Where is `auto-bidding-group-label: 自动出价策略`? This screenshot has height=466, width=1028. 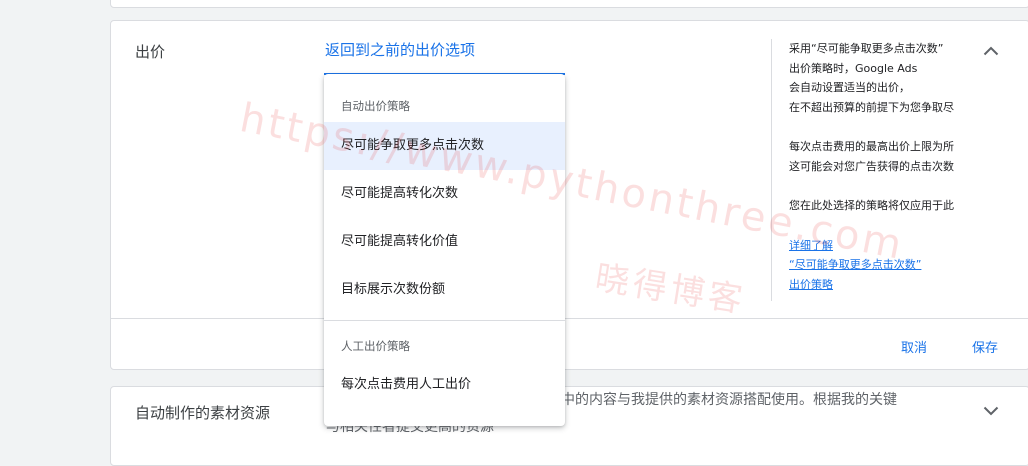 auto-bidding-group-label: 自动出价策略 is located at coordinates (375, 106).